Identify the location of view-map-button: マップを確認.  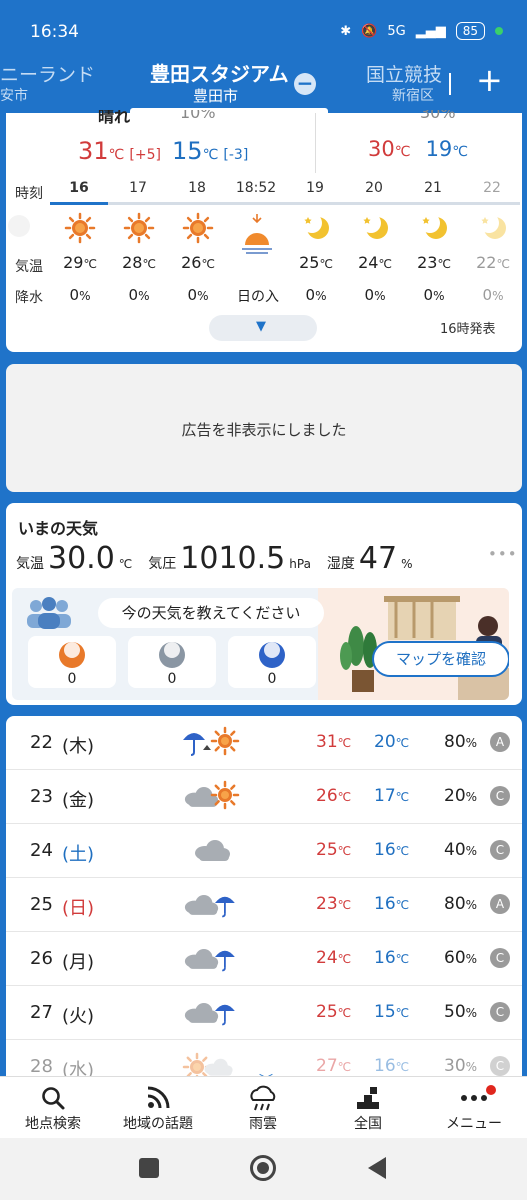
(440, 659).